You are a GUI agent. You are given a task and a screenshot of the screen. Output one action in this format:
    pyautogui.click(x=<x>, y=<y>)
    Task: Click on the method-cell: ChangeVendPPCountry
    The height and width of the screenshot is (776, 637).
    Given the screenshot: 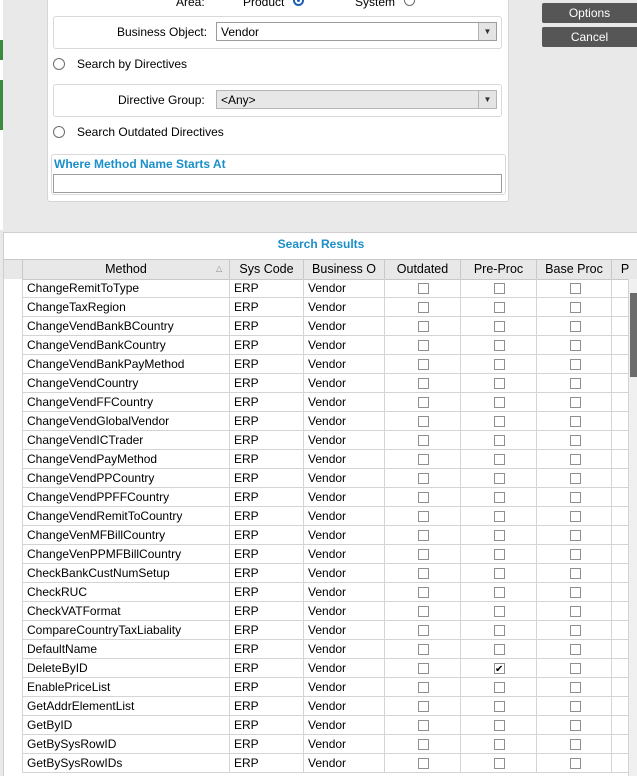 What is the action you would take?
    pyautogui.click(x=126, y=478)
    